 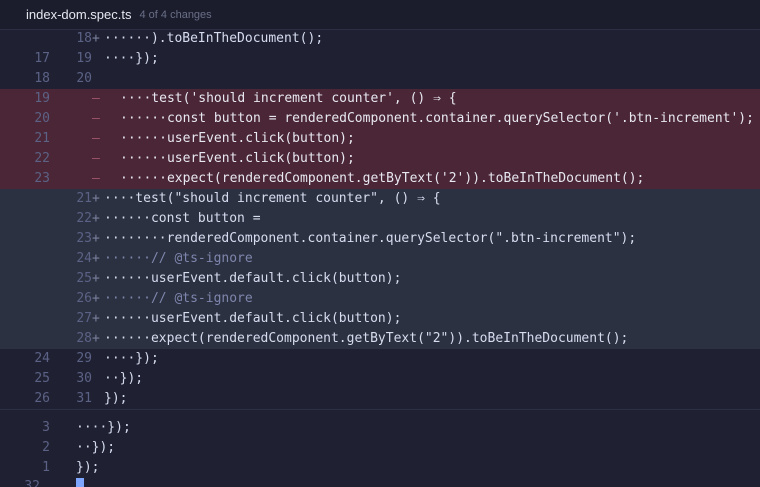 I want to click on line-number: 32, so click(x=20, y=483).